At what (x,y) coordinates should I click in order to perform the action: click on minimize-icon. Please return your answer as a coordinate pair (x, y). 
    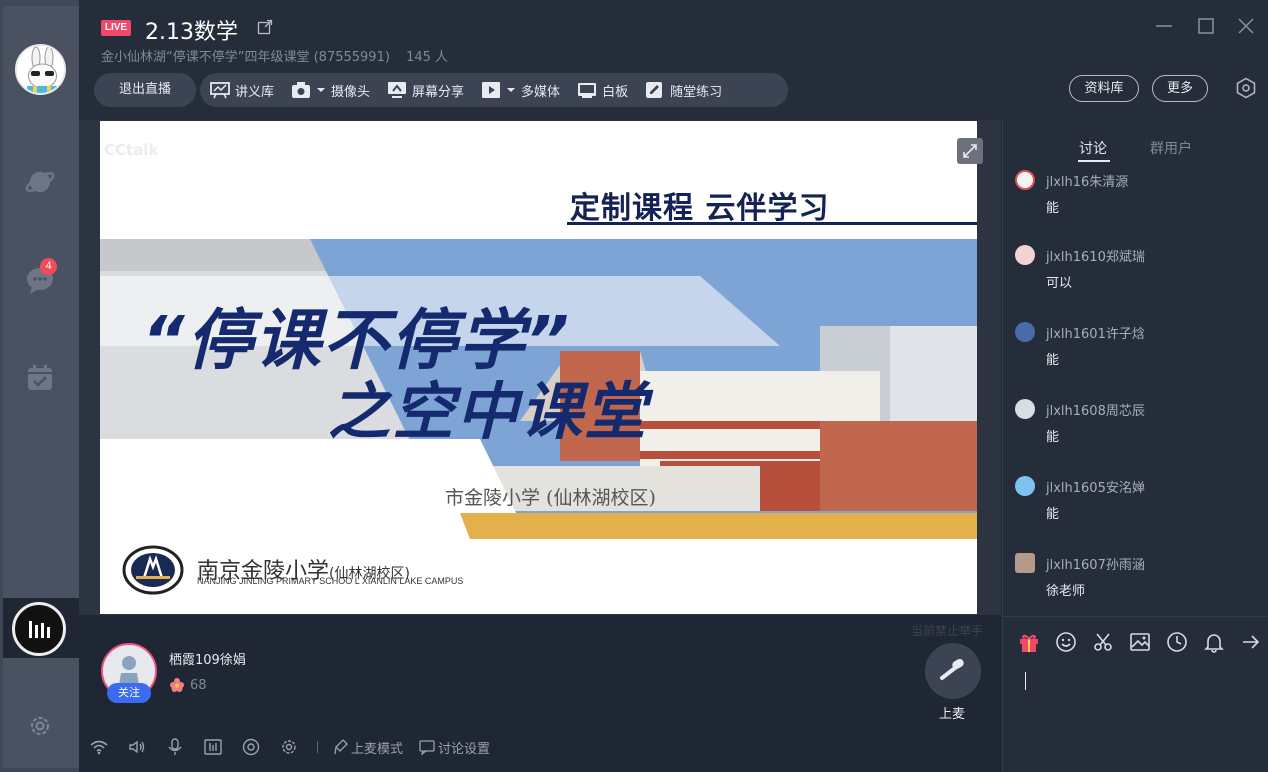
    Looking at the image, I should click on (1164, 26).